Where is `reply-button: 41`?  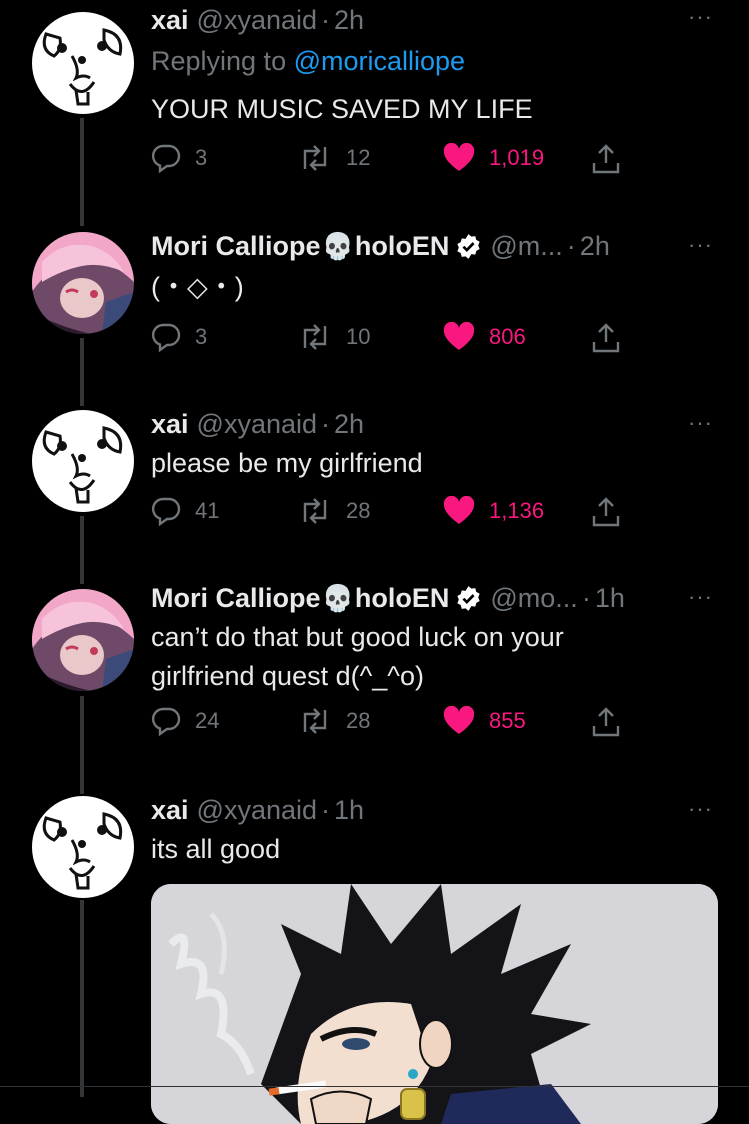 reply-button: 41 is located at coordinates (185, 511).